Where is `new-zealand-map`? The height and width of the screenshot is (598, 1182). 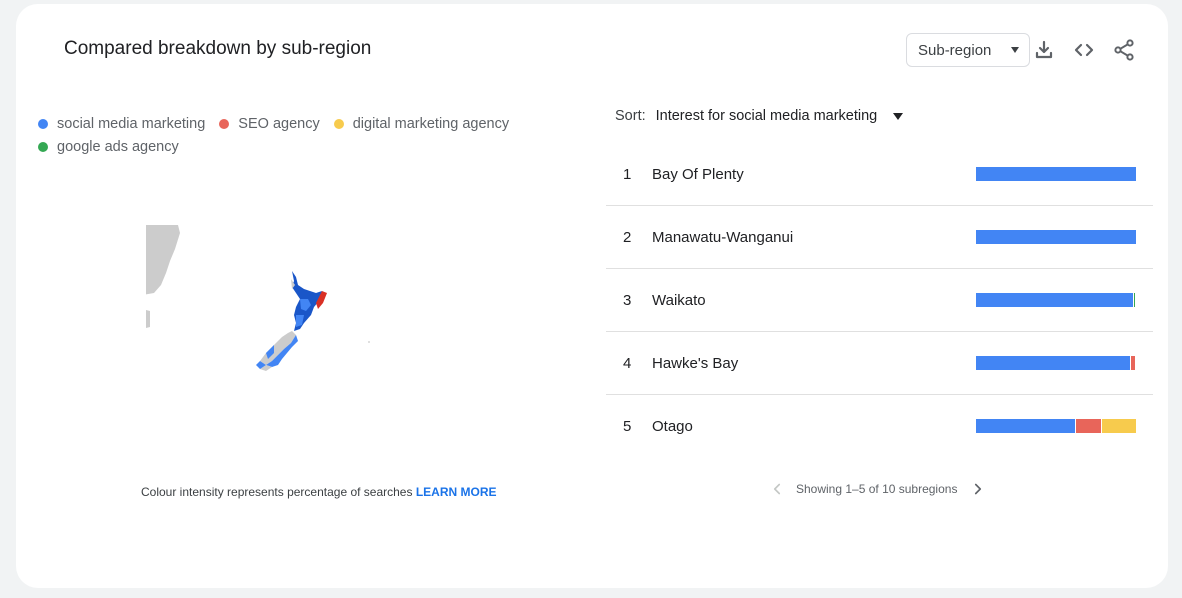 new-zealand-map is located at coordinates (259, 301).